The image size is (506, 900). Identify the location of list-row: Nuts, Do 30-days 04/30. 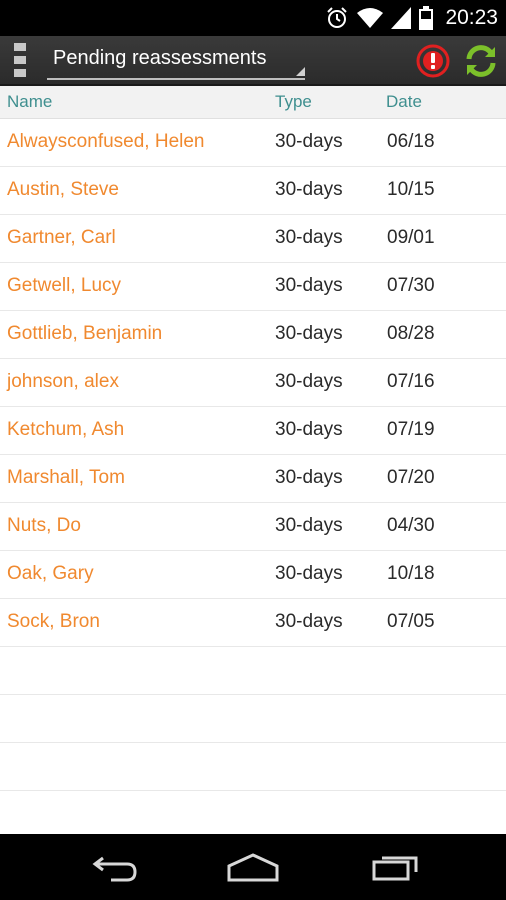
(253, 527).